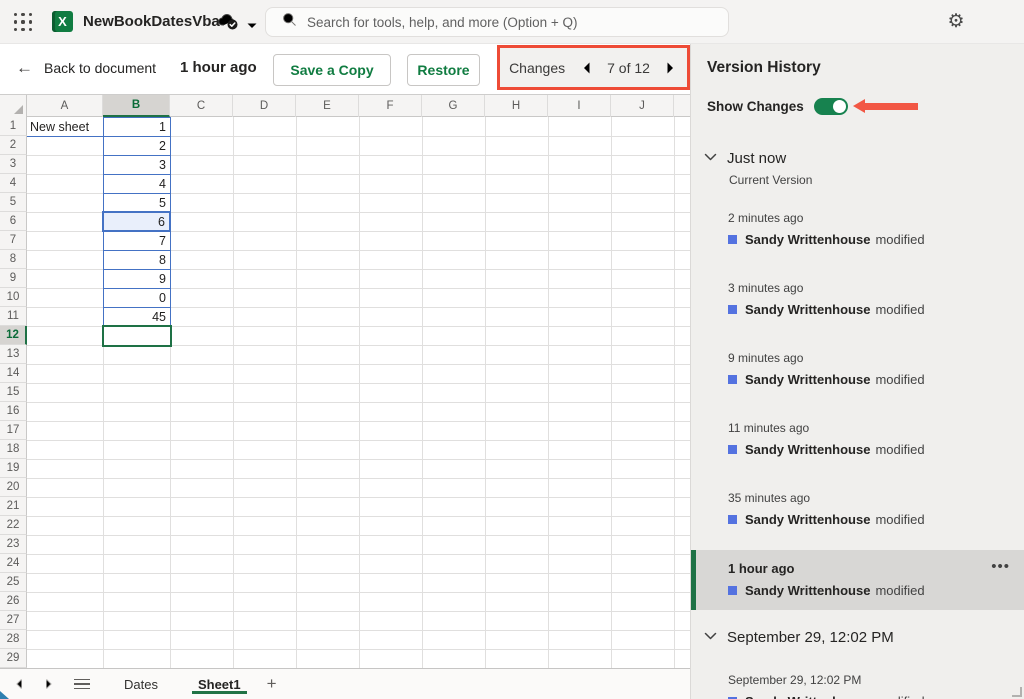 The width and height of the screenshot is (1024, 699). Describe the element at coordinates (13, 411) in the screenshot. I see `row-header-16: 16` at that location.